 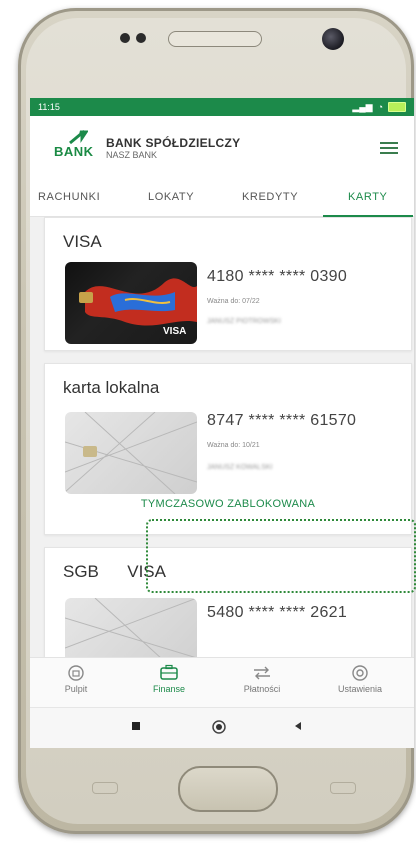 What do you see at coordinates (270, 197) in the screenshot?
I see `tab-kredyty: KREDYTY` at bounding box center [270, 197].